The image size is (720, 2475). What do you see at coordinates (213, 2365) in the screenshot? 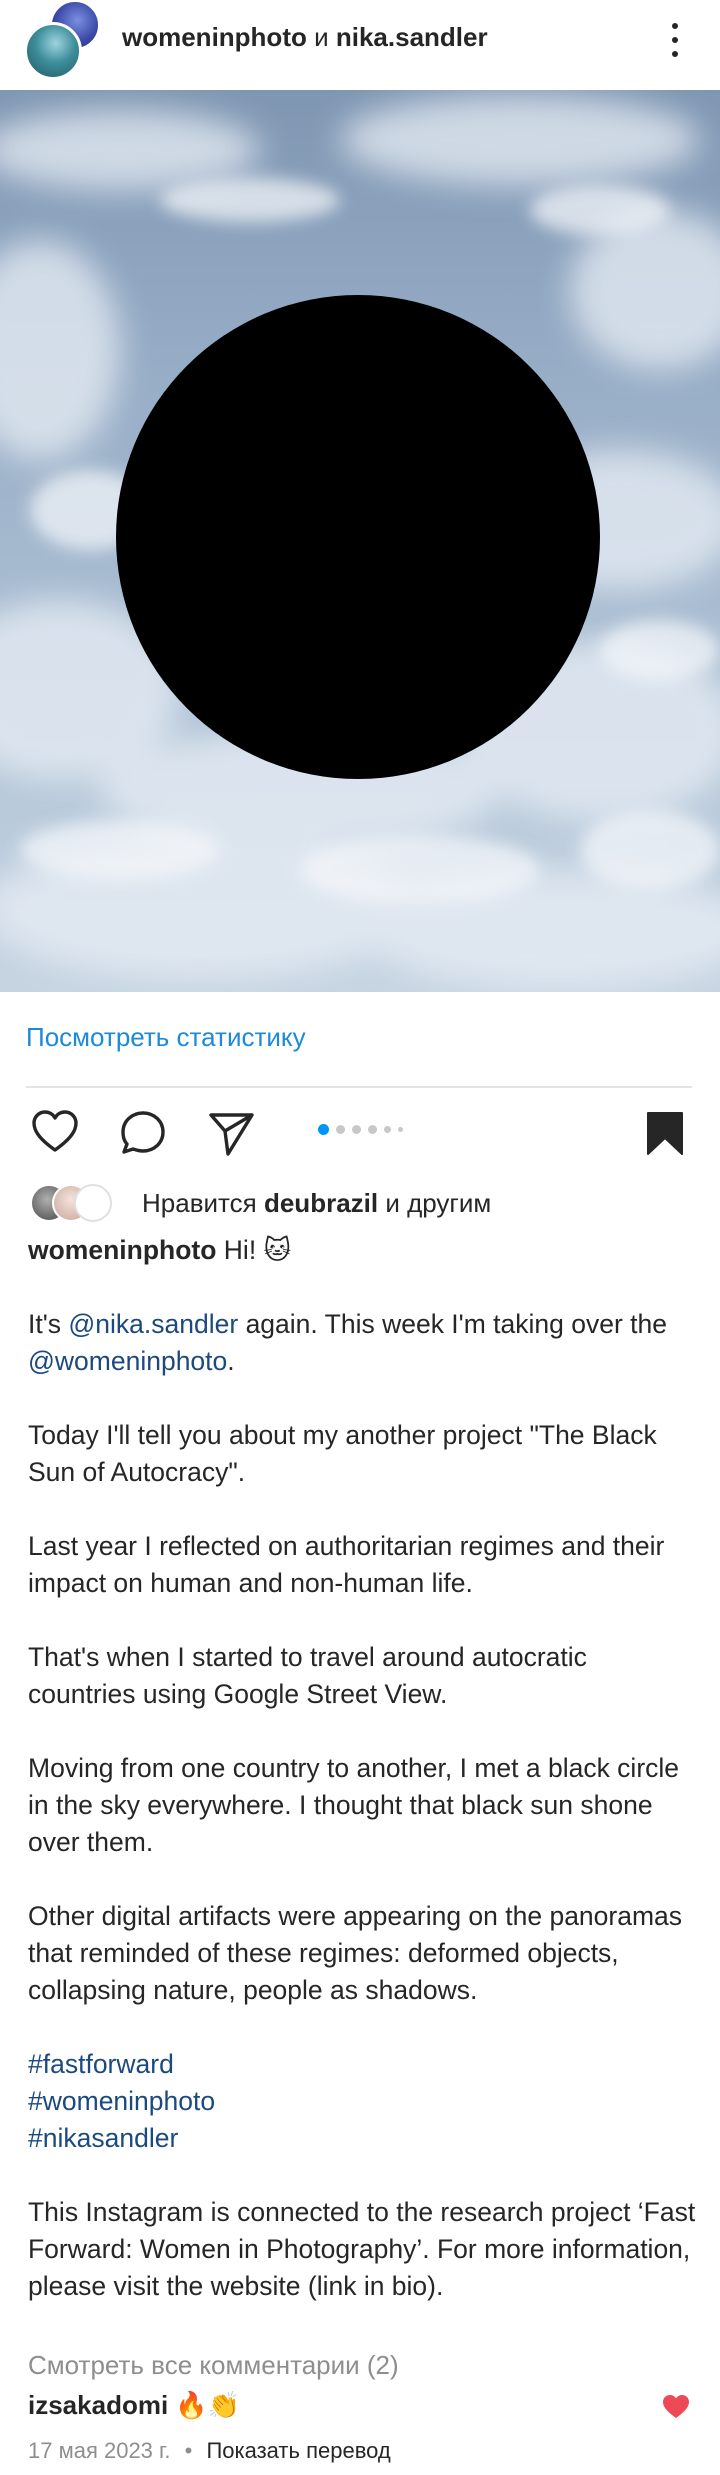
I see `view-all-comments-link: Смотреть все комментарии (2)` at bounding box center [213, 2365].